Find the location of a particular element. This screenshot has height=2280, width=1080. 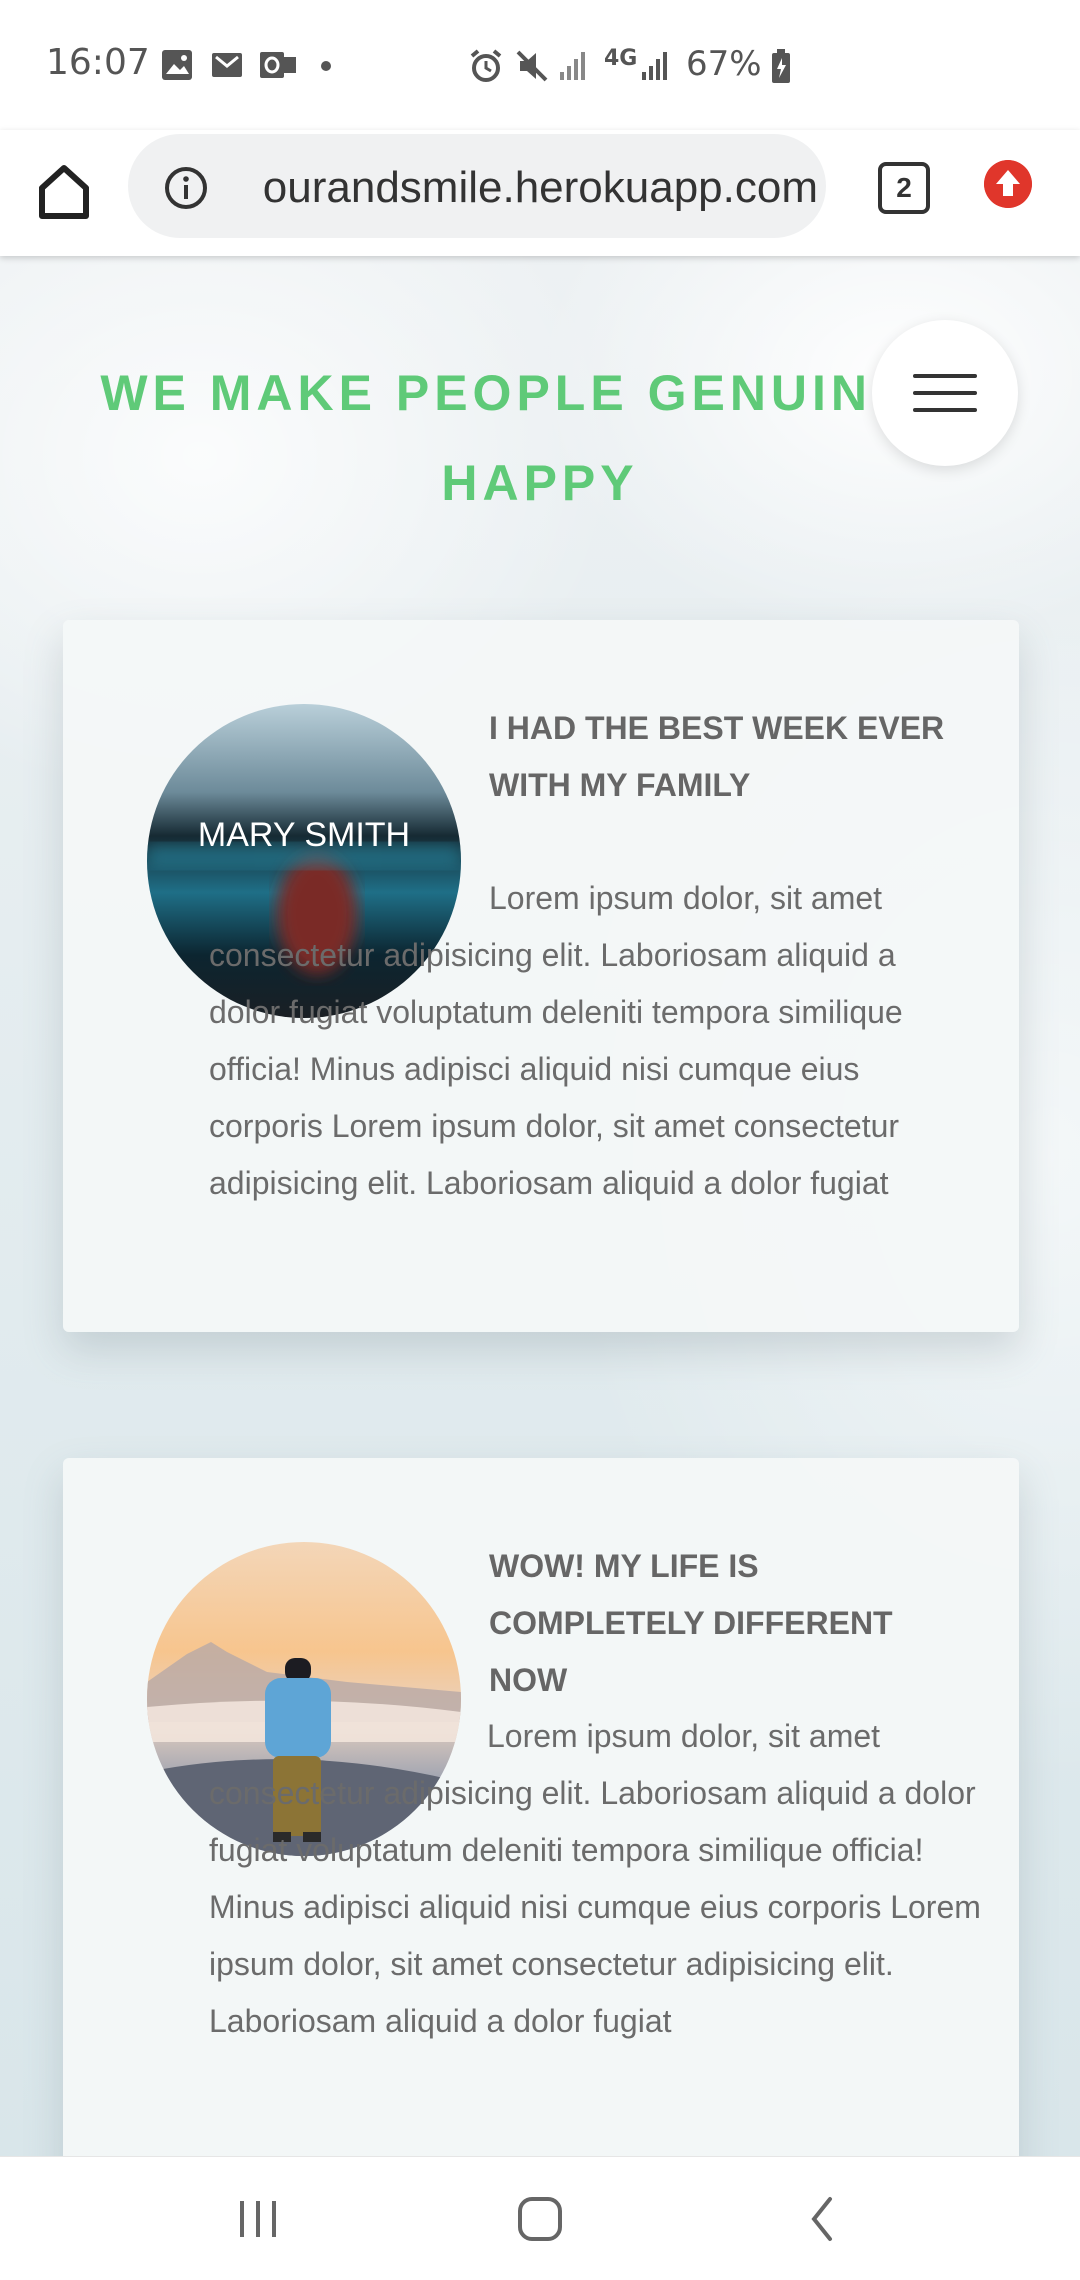

gmail-icon is located at coordinates (227, 65).